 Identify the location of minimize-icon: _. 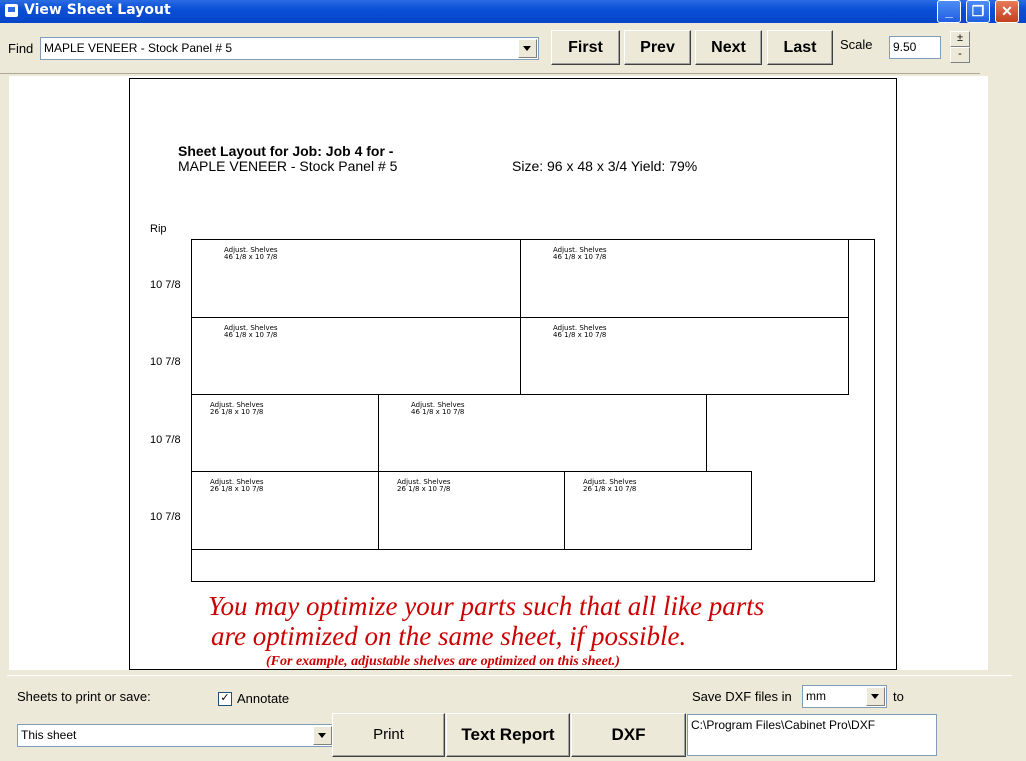
(949, 11).